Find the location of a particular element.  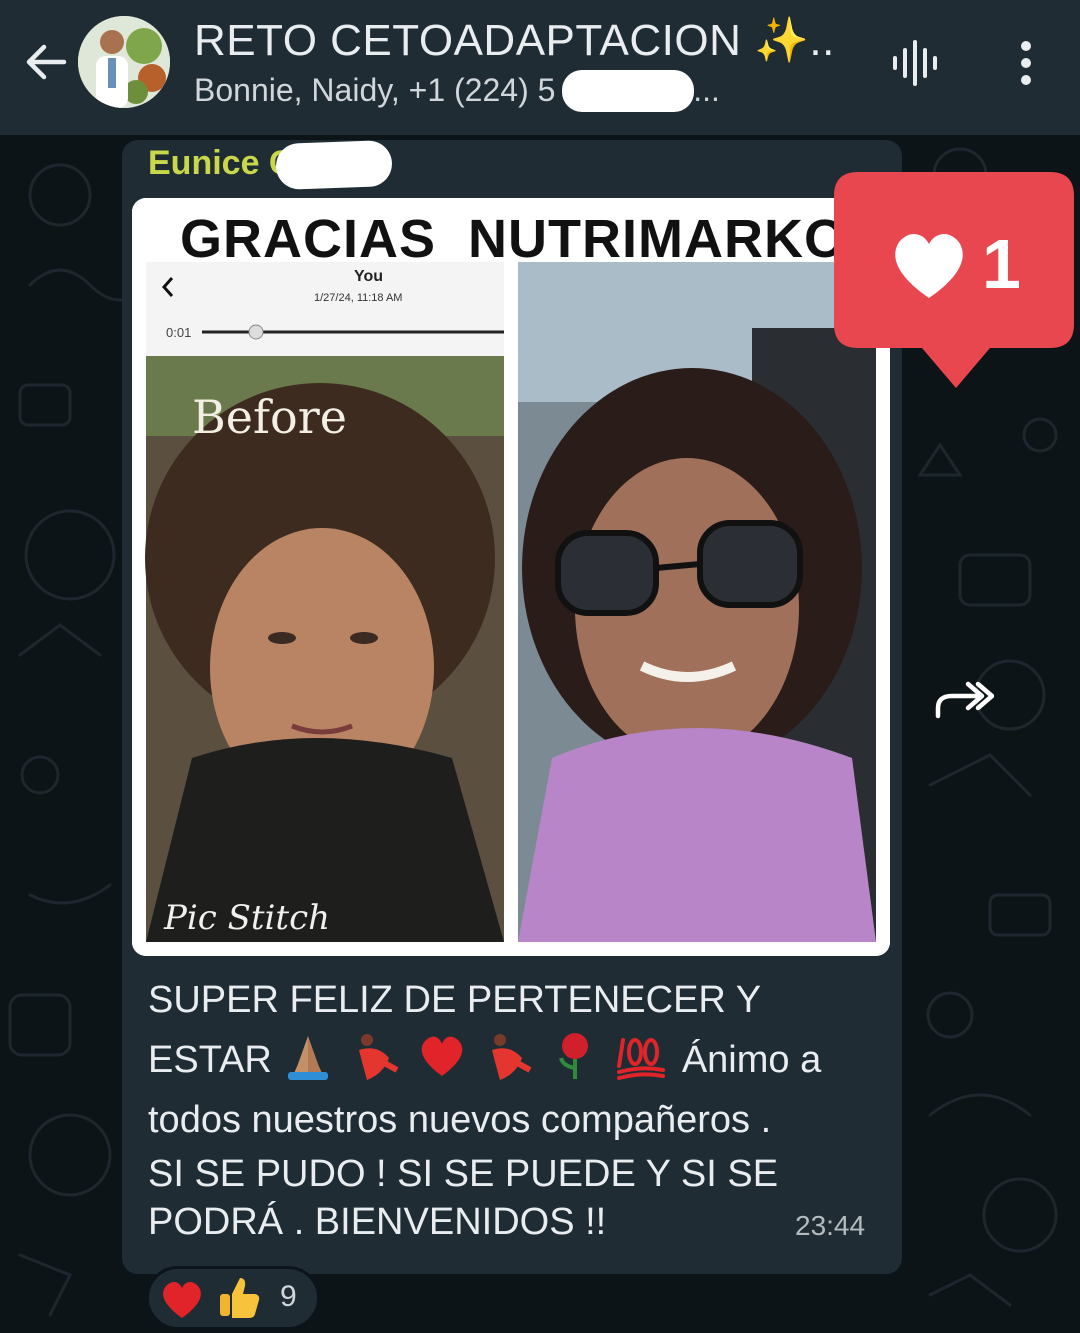

message-line: SUPER FELIZ DE PERTENECER Y is located at coordinates (455, 1000).